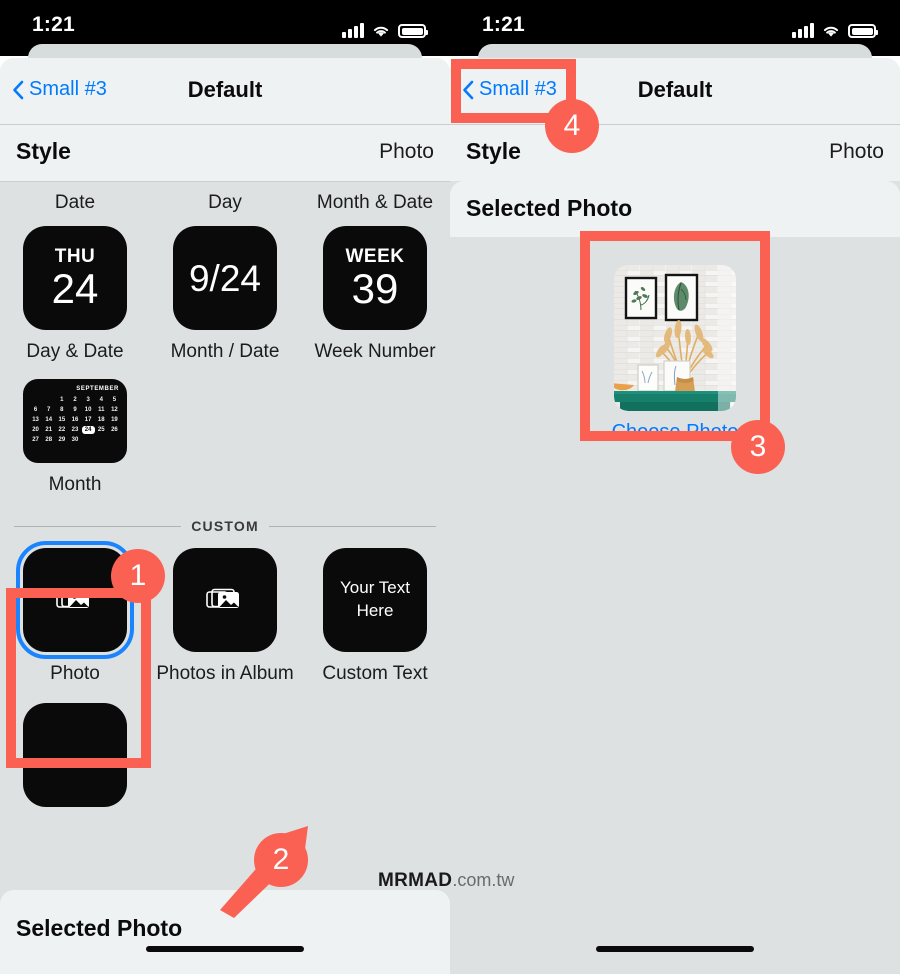 The image size is (900, 974). What do you see at coordinates (375, 351) in the screenshot?
I see `label-week-number: Week Number` at bounding box center [375, 351].